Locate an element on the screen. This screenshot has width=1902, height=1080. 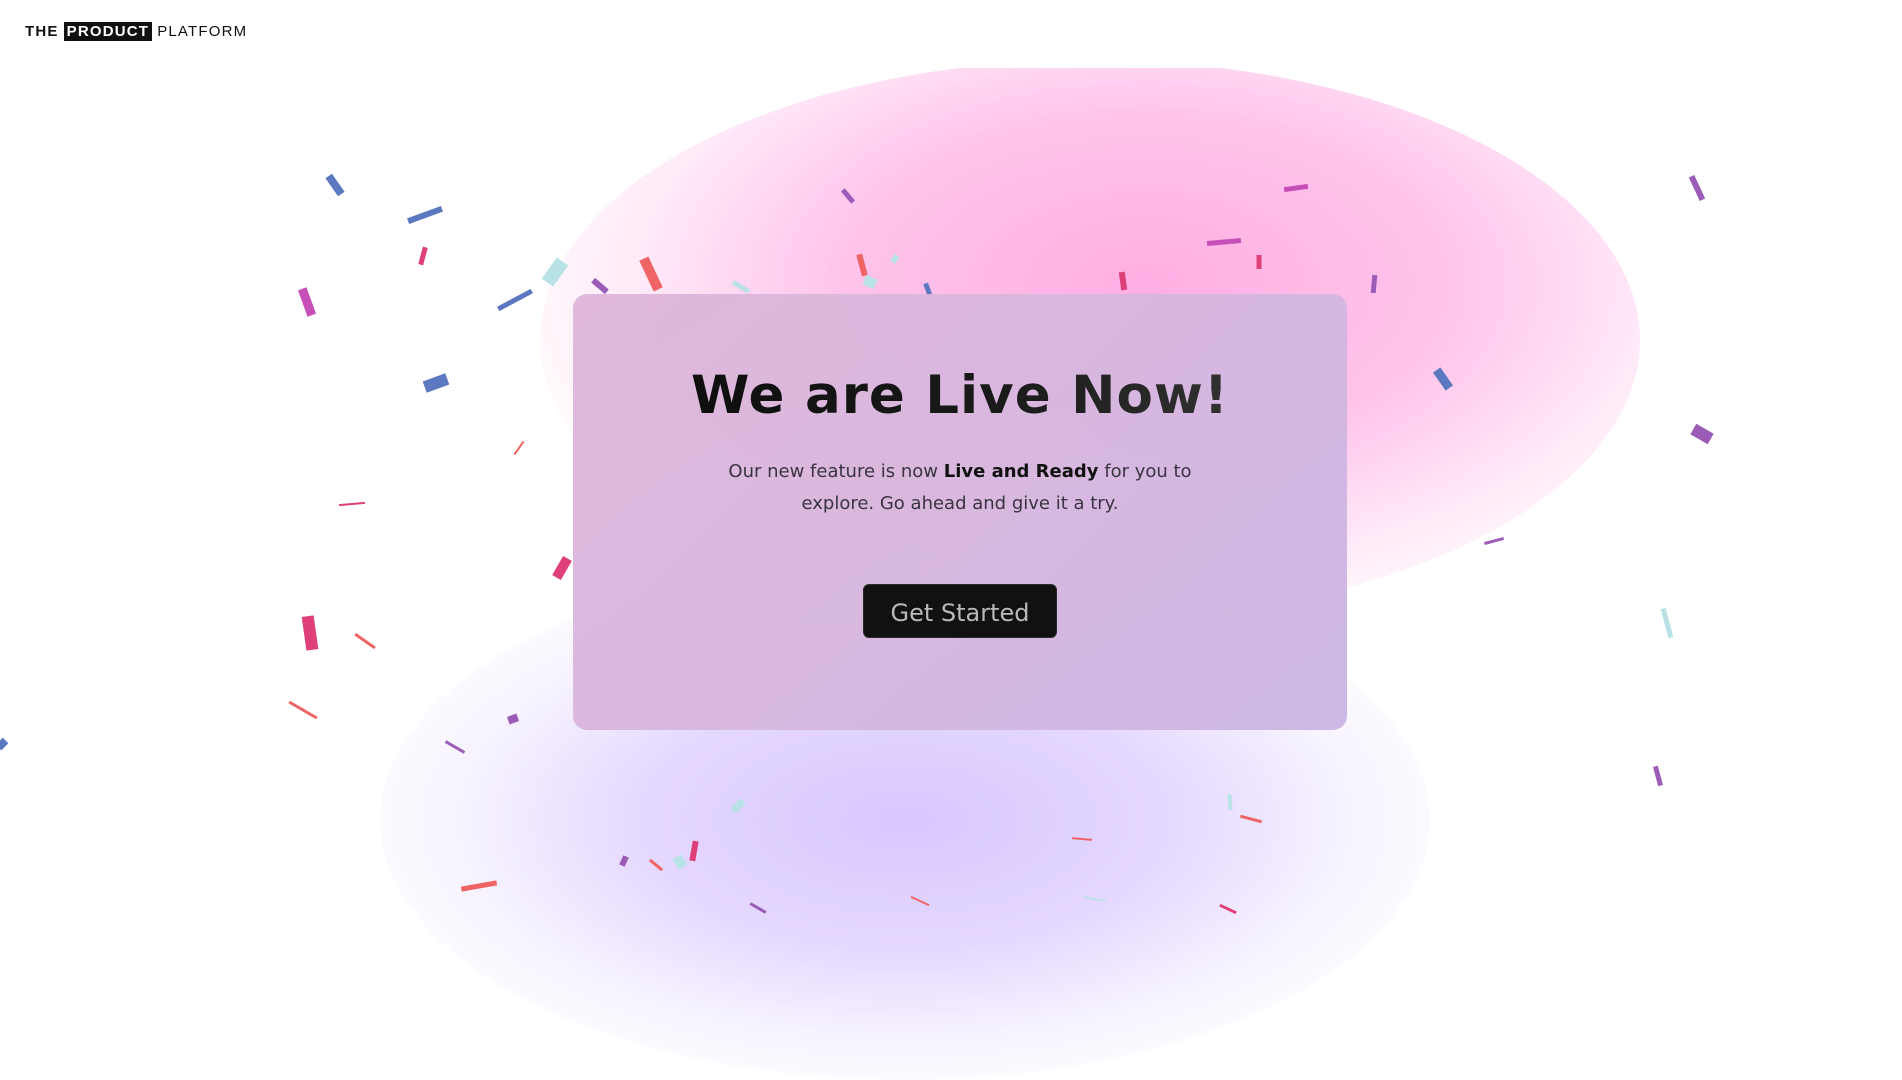
brand-suffix: PLATFORM is located at coordinates (202, 31).